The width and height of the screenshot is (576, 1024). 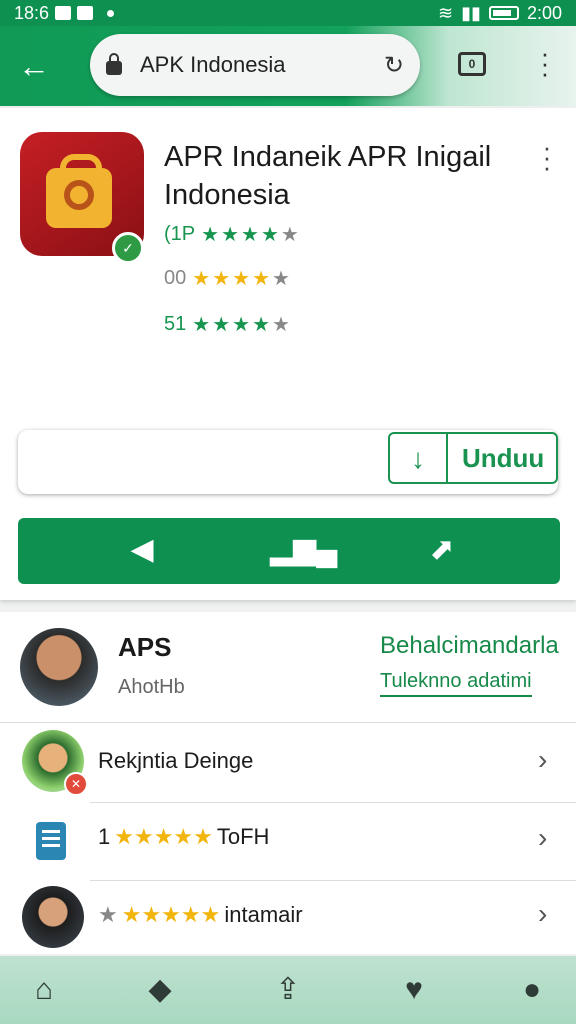 What do you see at coordinates (114, 64) in the screenshot?
I see `lock-icon` at bounding box center [114, 64].